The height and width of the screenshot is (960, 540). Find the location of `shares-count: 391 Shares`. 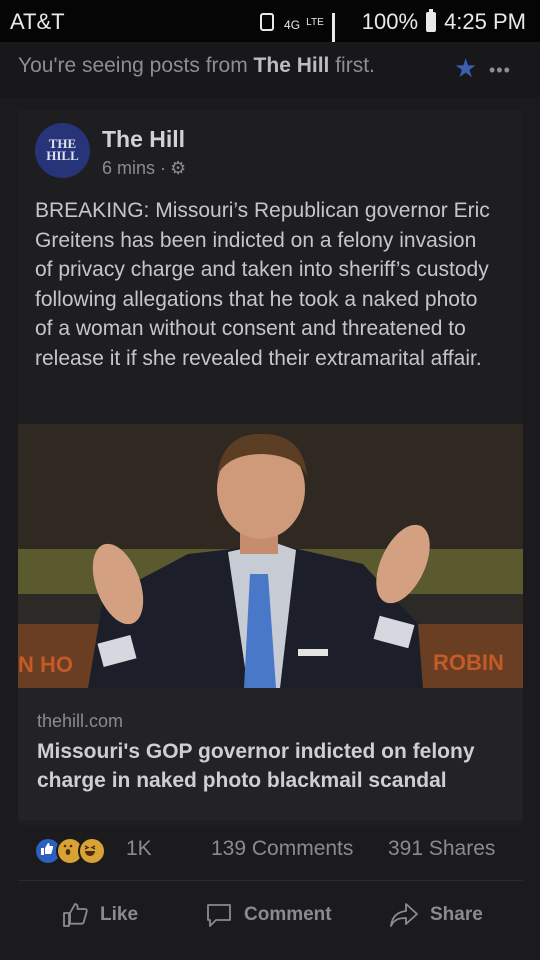

shares-count: 391 Shares is located at coordinates (441, 849).